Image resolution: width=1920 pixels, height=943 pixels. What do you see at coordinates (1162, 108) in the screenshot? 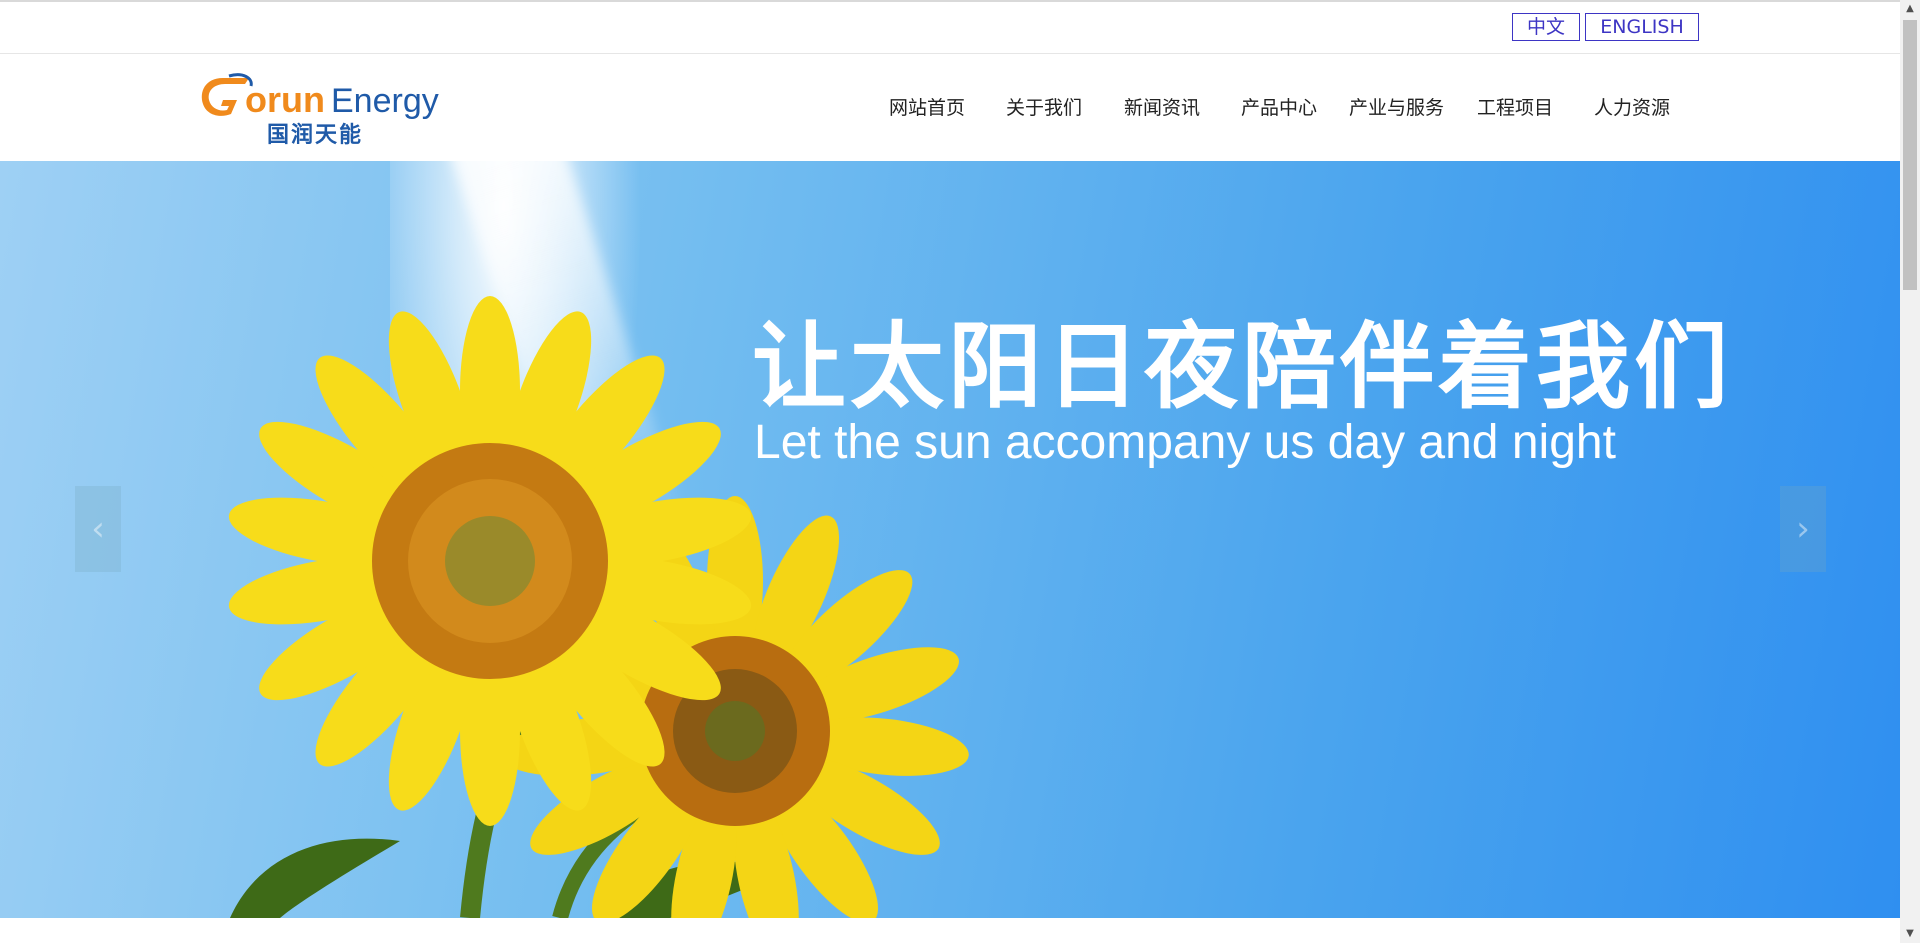
I see `nav-news: 新闻资讯` at bounding box center [1162, 108].